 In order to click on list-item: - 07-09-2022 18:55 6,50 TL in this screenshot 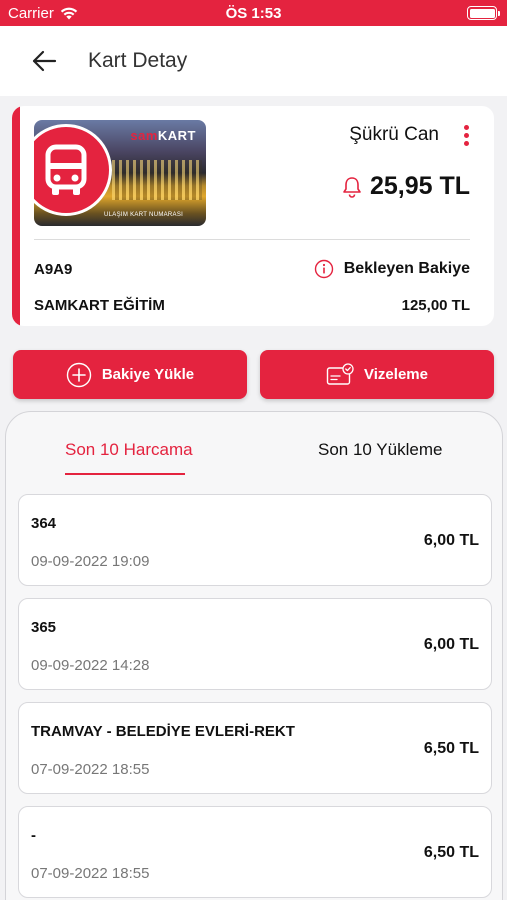, I will do `click(255, 852)`.